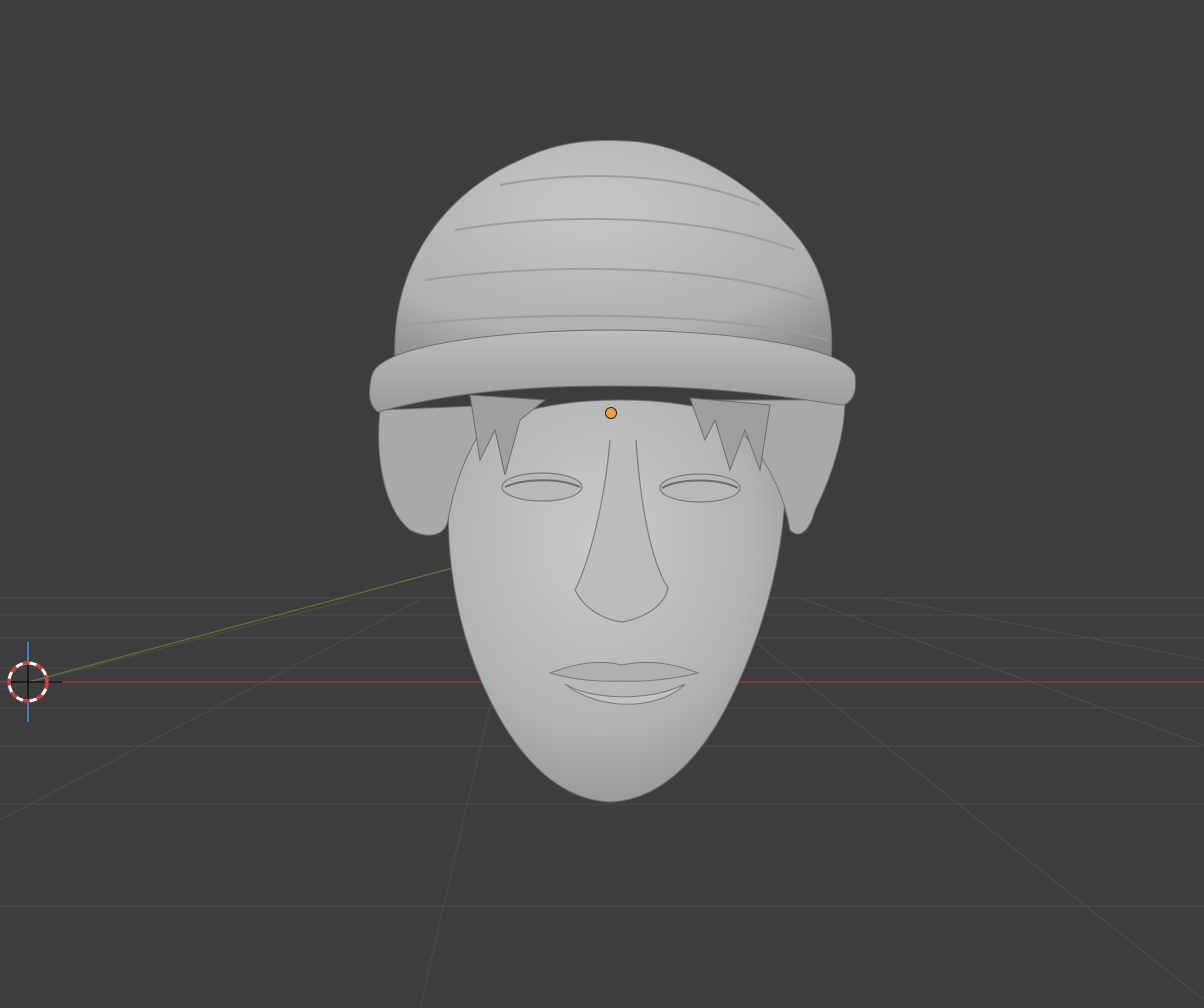 The width and height of the screenshot is (1204, 1008). Describe the element at coordinates (542, 487) in the screenshot. I see `left-eye` at that location.